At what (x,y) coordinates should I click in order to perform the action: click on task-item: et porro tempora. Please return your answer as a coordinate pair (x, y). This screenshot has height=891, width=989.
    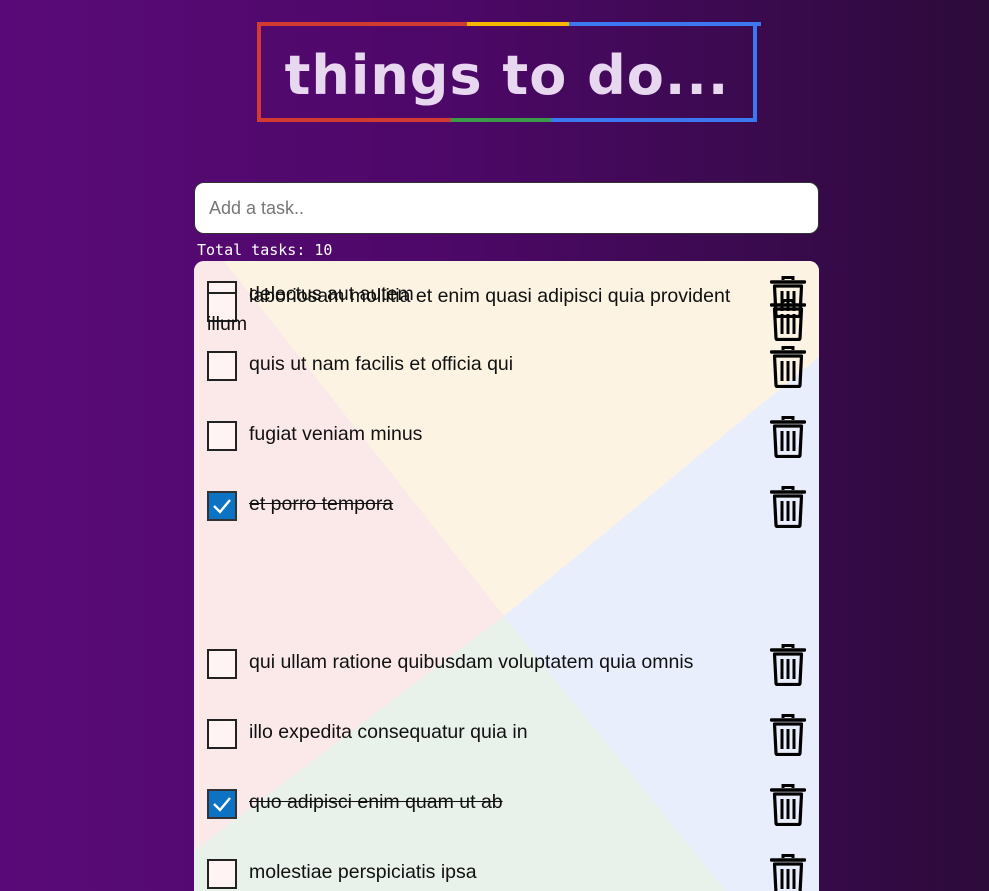
    Looking at the image, I should click on (506, 506).